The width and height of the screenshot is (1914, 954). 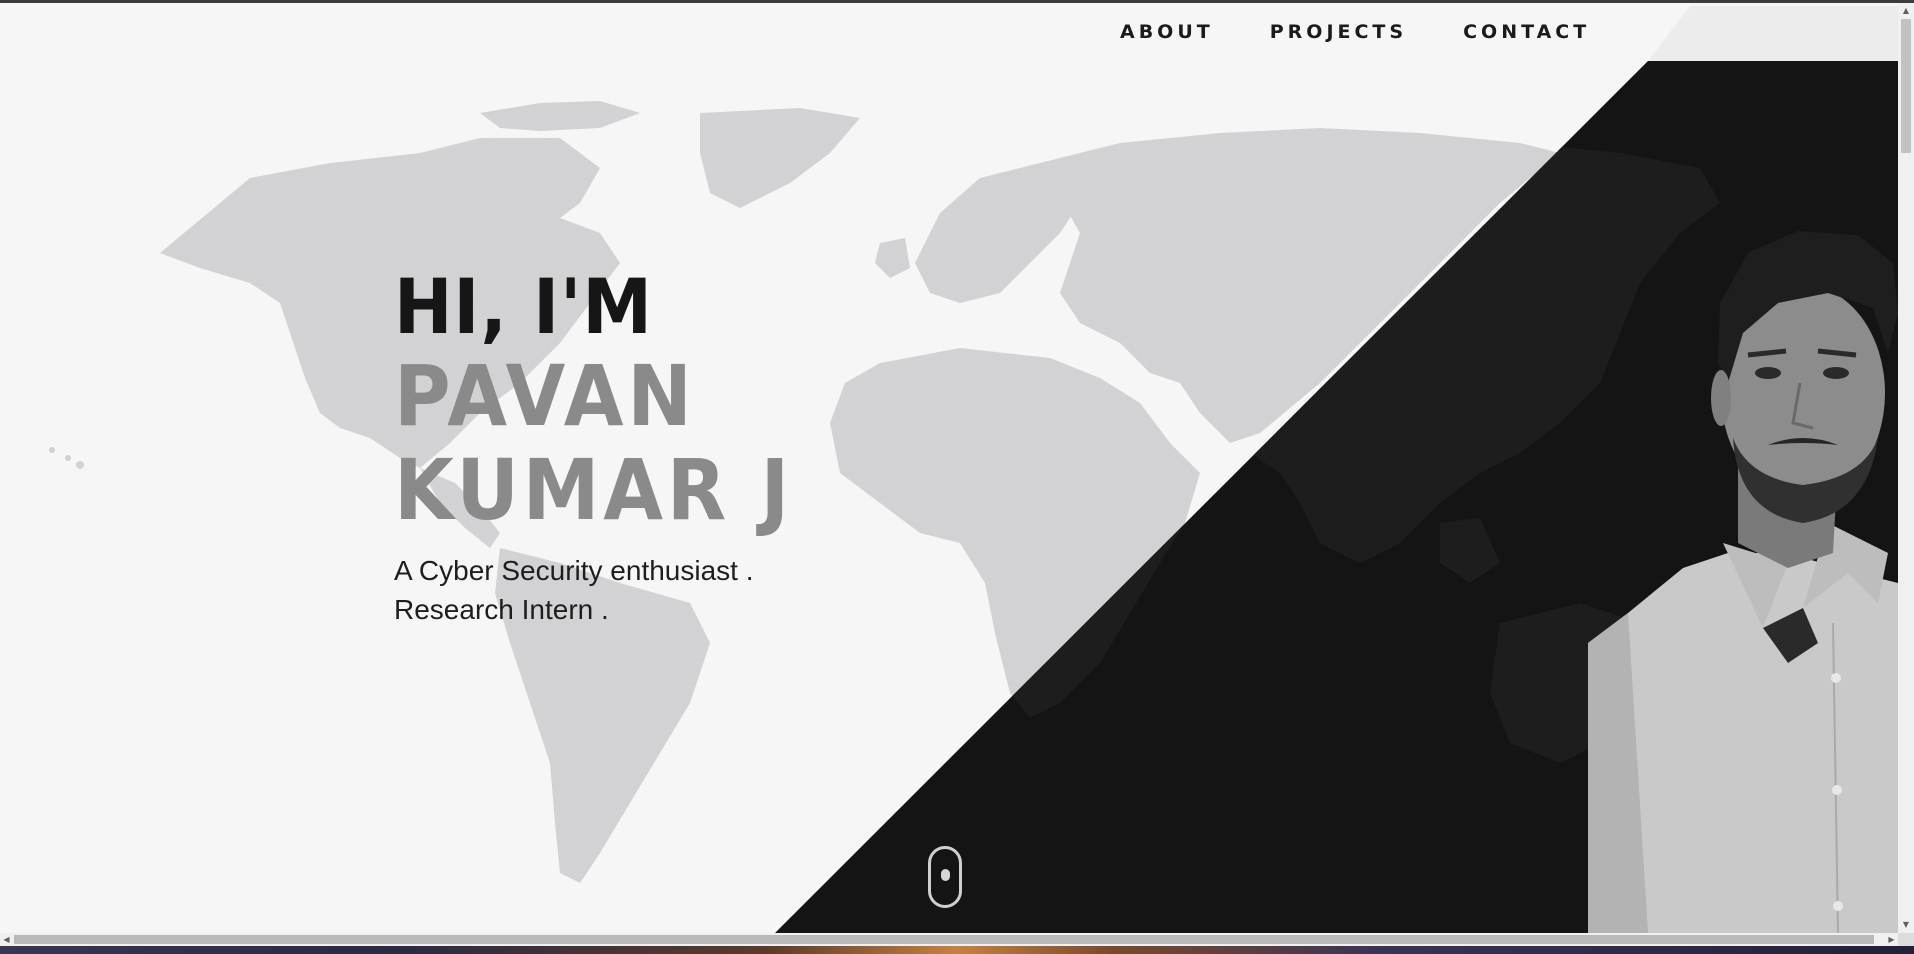 I want to click on nav-about-link: ABOUT, so click(x=1167, y=32).